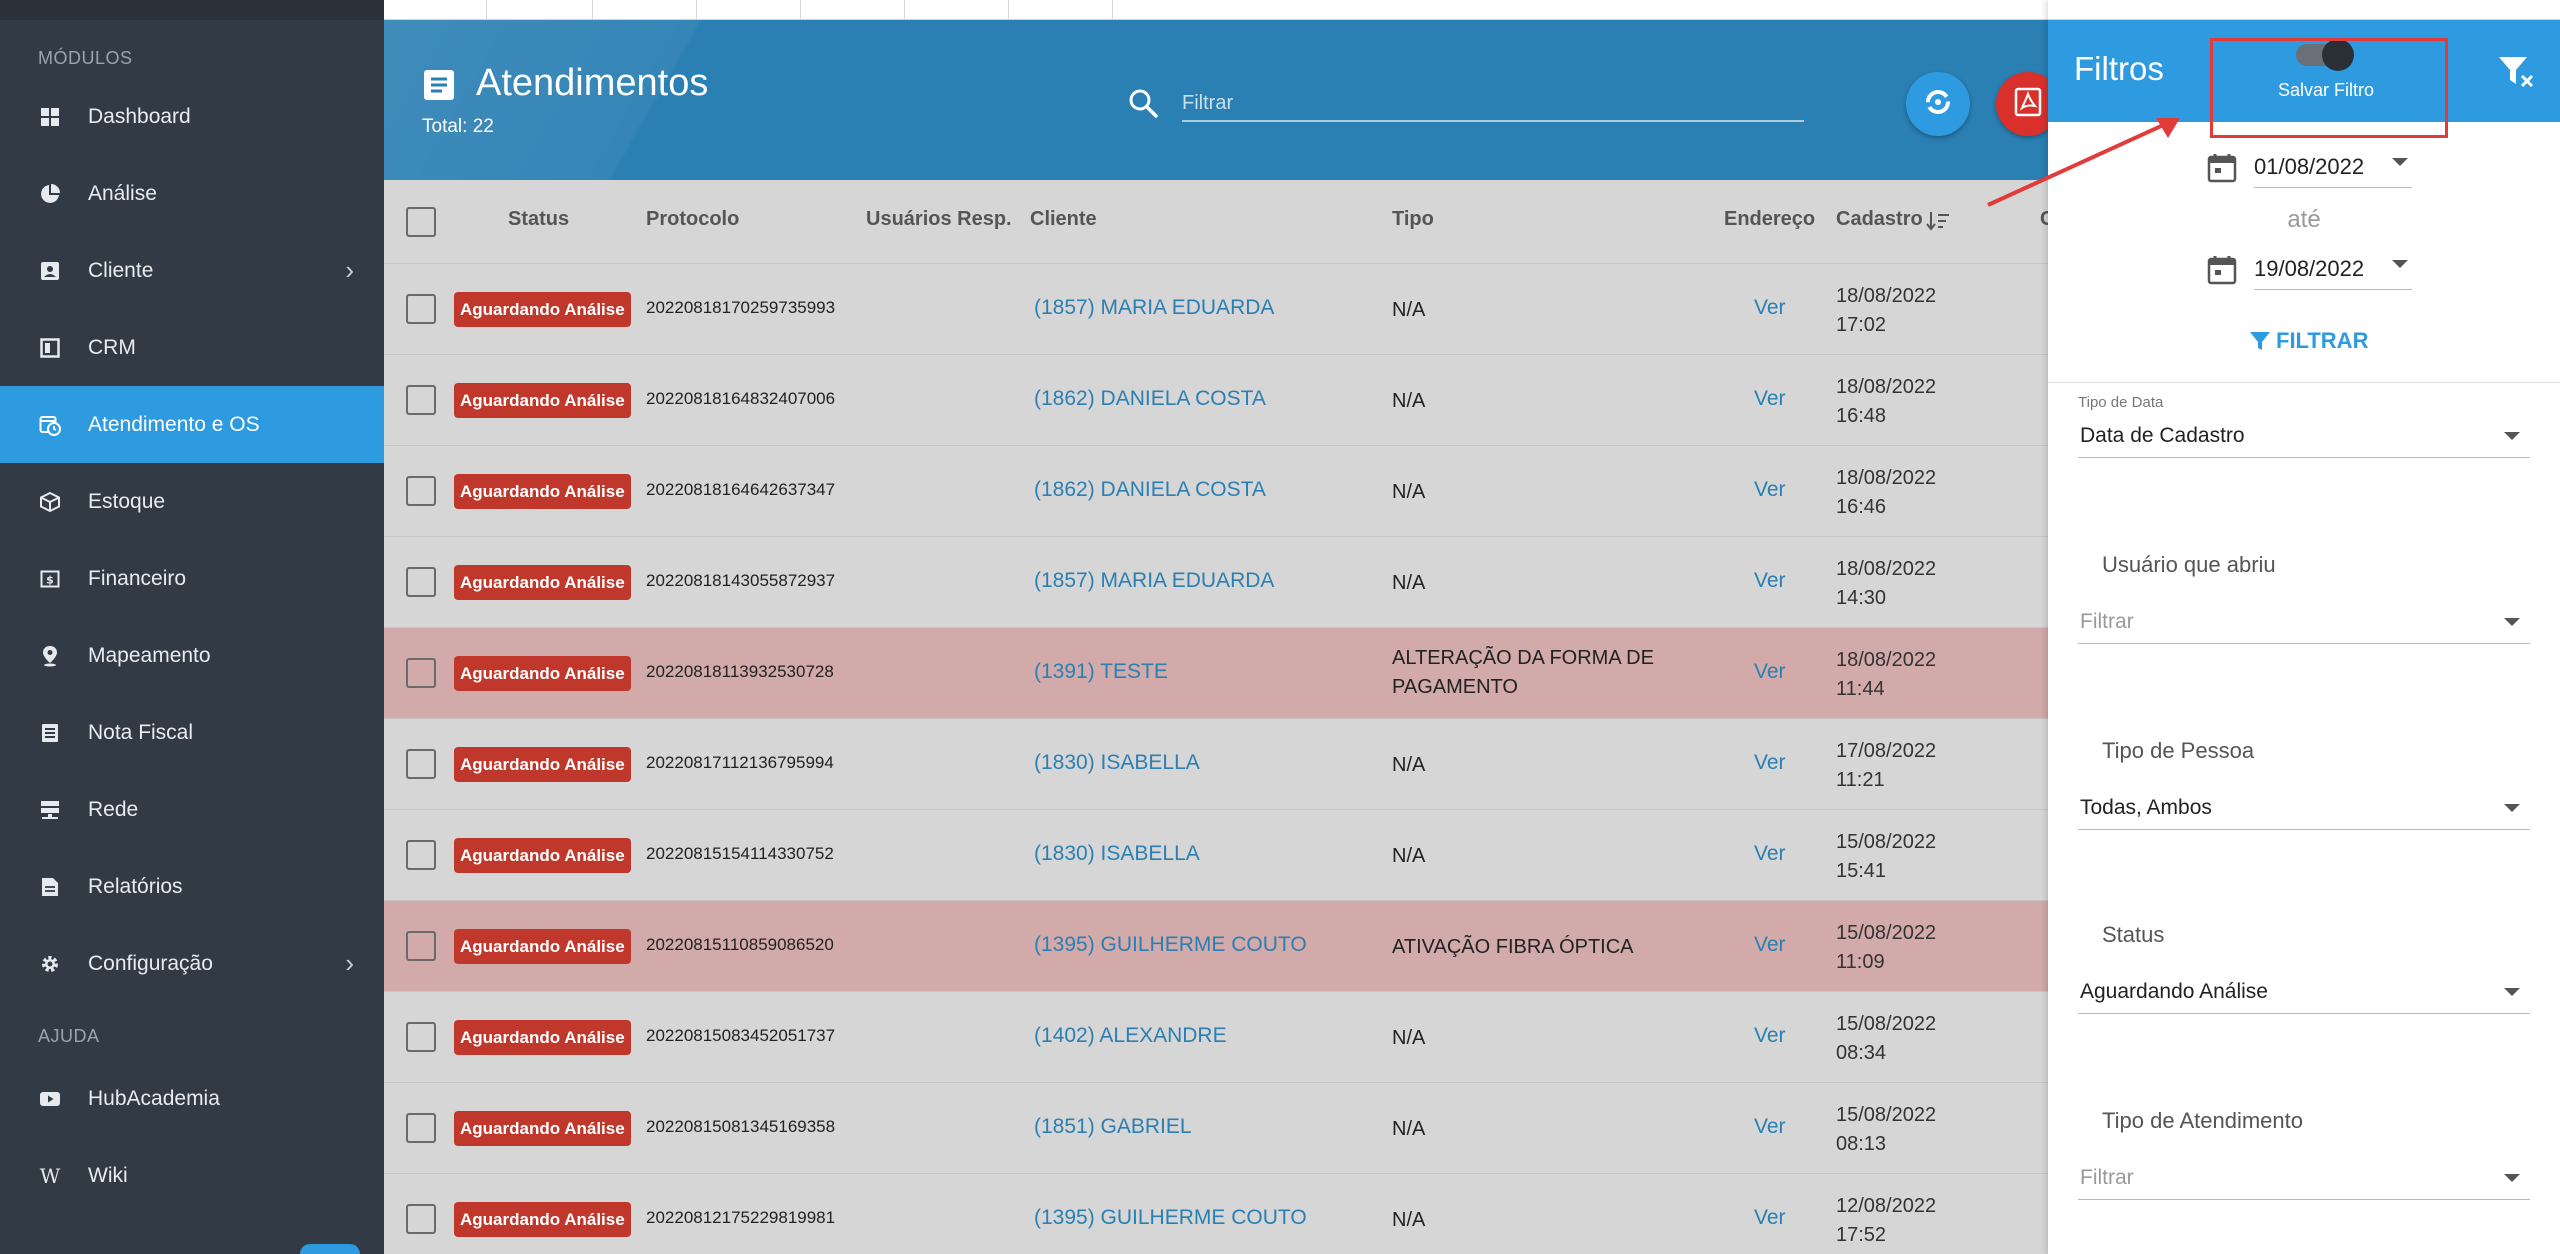 Image resolution: width=2560 pixels, height=1254 pixels. Describe the element at coordinates (192, 732) in the screenshot. I see `sidebar-item-nota-fiscal: Nota Fiscal` at that location.